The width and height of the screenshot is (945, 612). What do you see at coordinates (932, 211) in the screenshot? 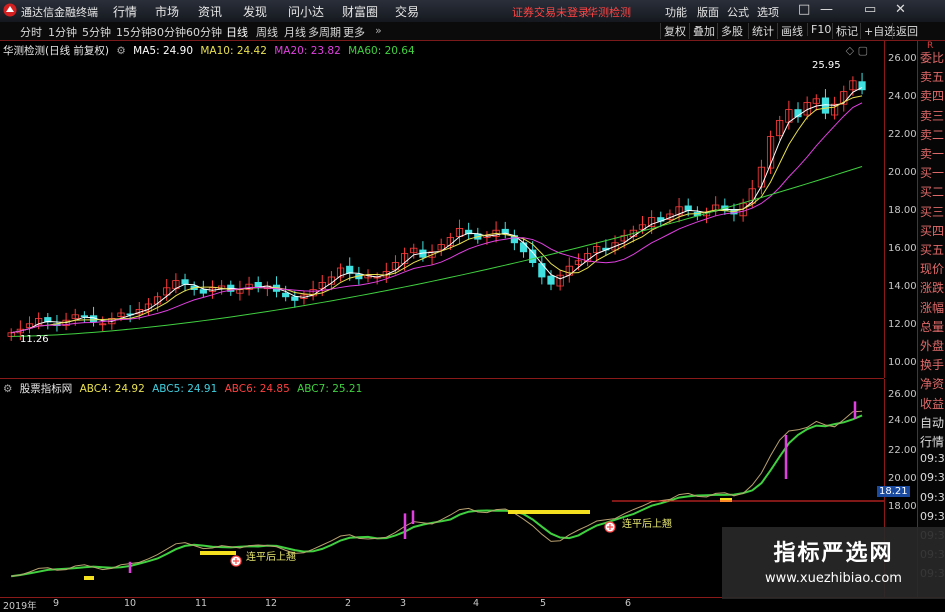
I see `side-label: 买三` at bounding box center [932, 211].